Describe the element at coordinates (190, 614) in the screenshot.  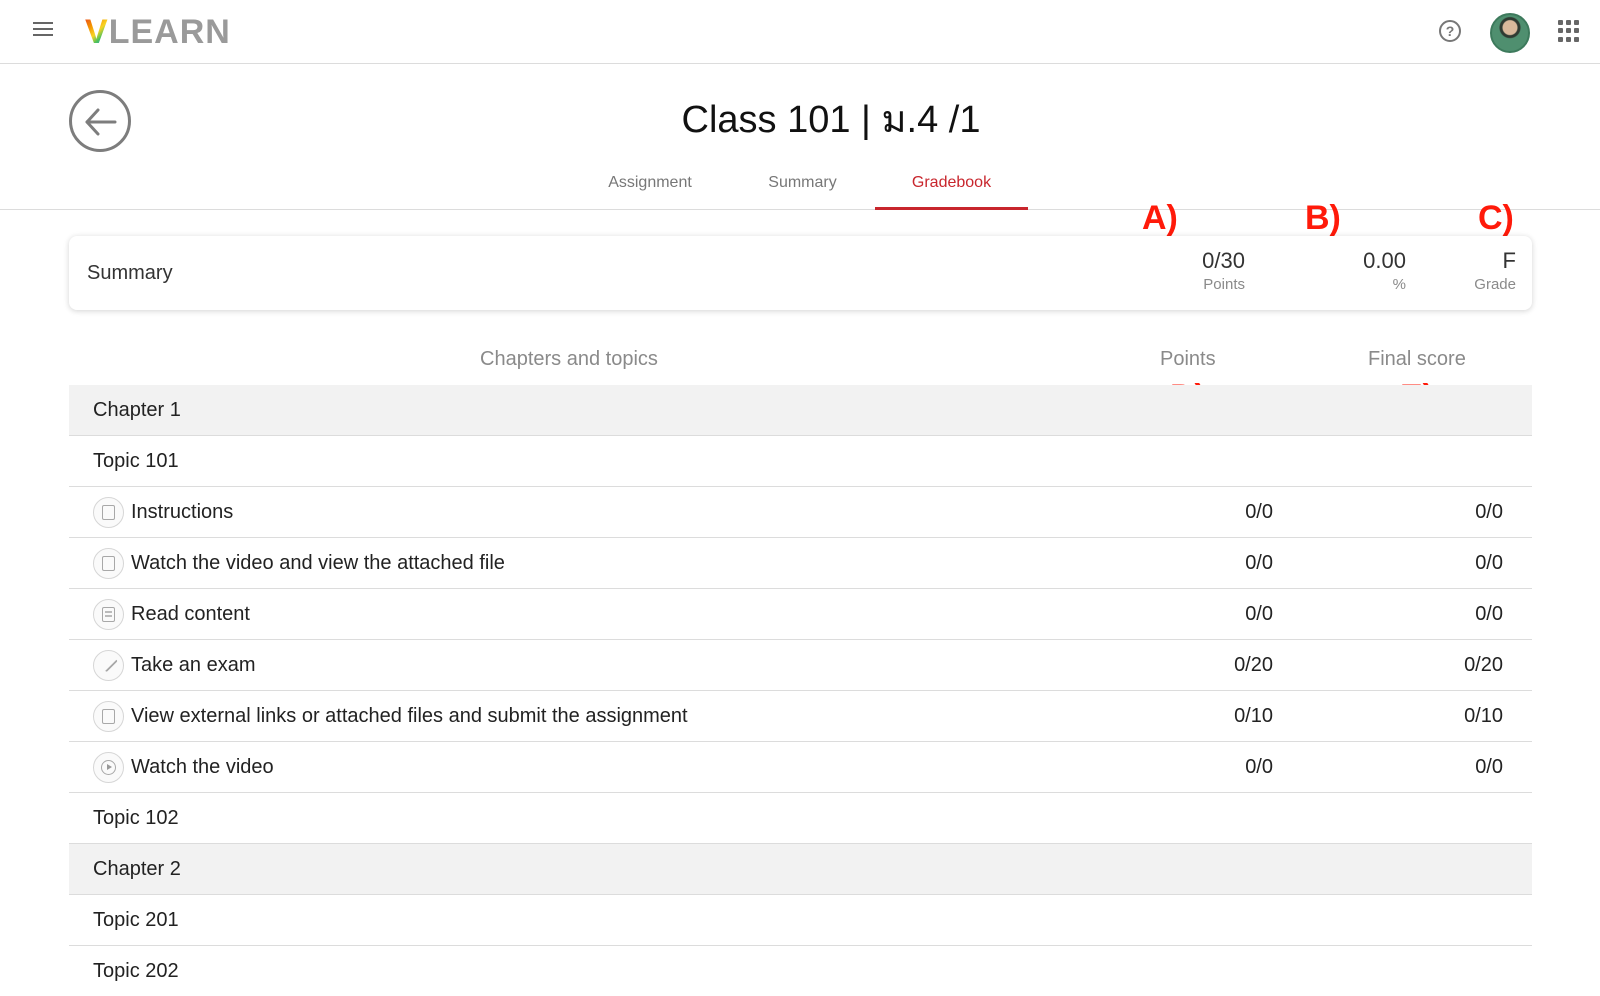
I see `item-name: Read content` at that location.